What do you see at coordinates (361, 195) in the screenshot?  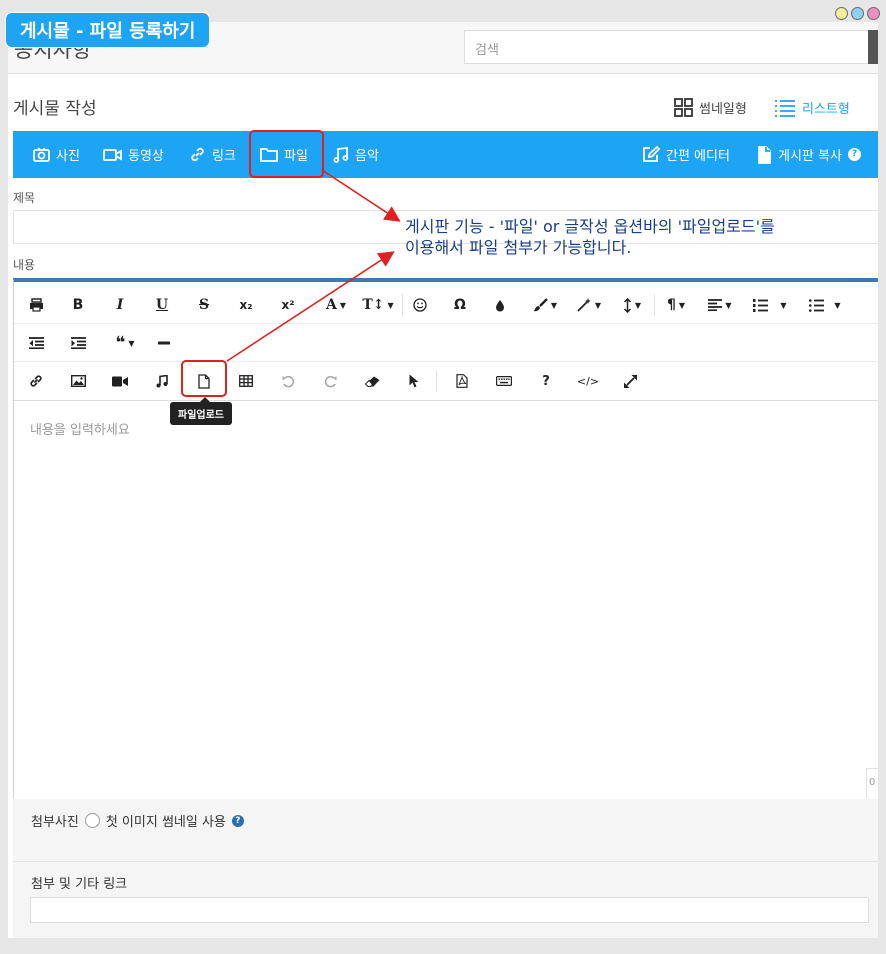 I see `arrow-to-annotation` at bounding box center [361, 195].